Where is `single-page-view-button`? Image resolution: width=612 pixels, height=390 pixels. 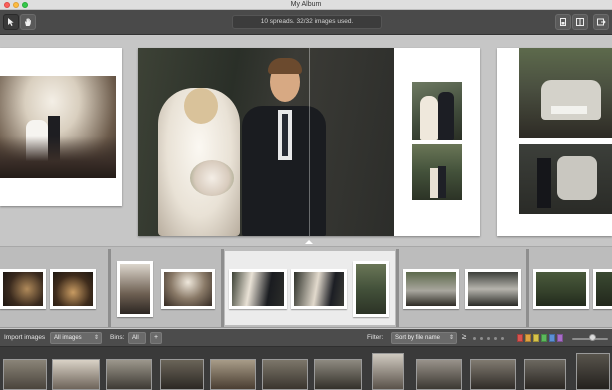 single-page-view-button is located at coordinates (563, 22).